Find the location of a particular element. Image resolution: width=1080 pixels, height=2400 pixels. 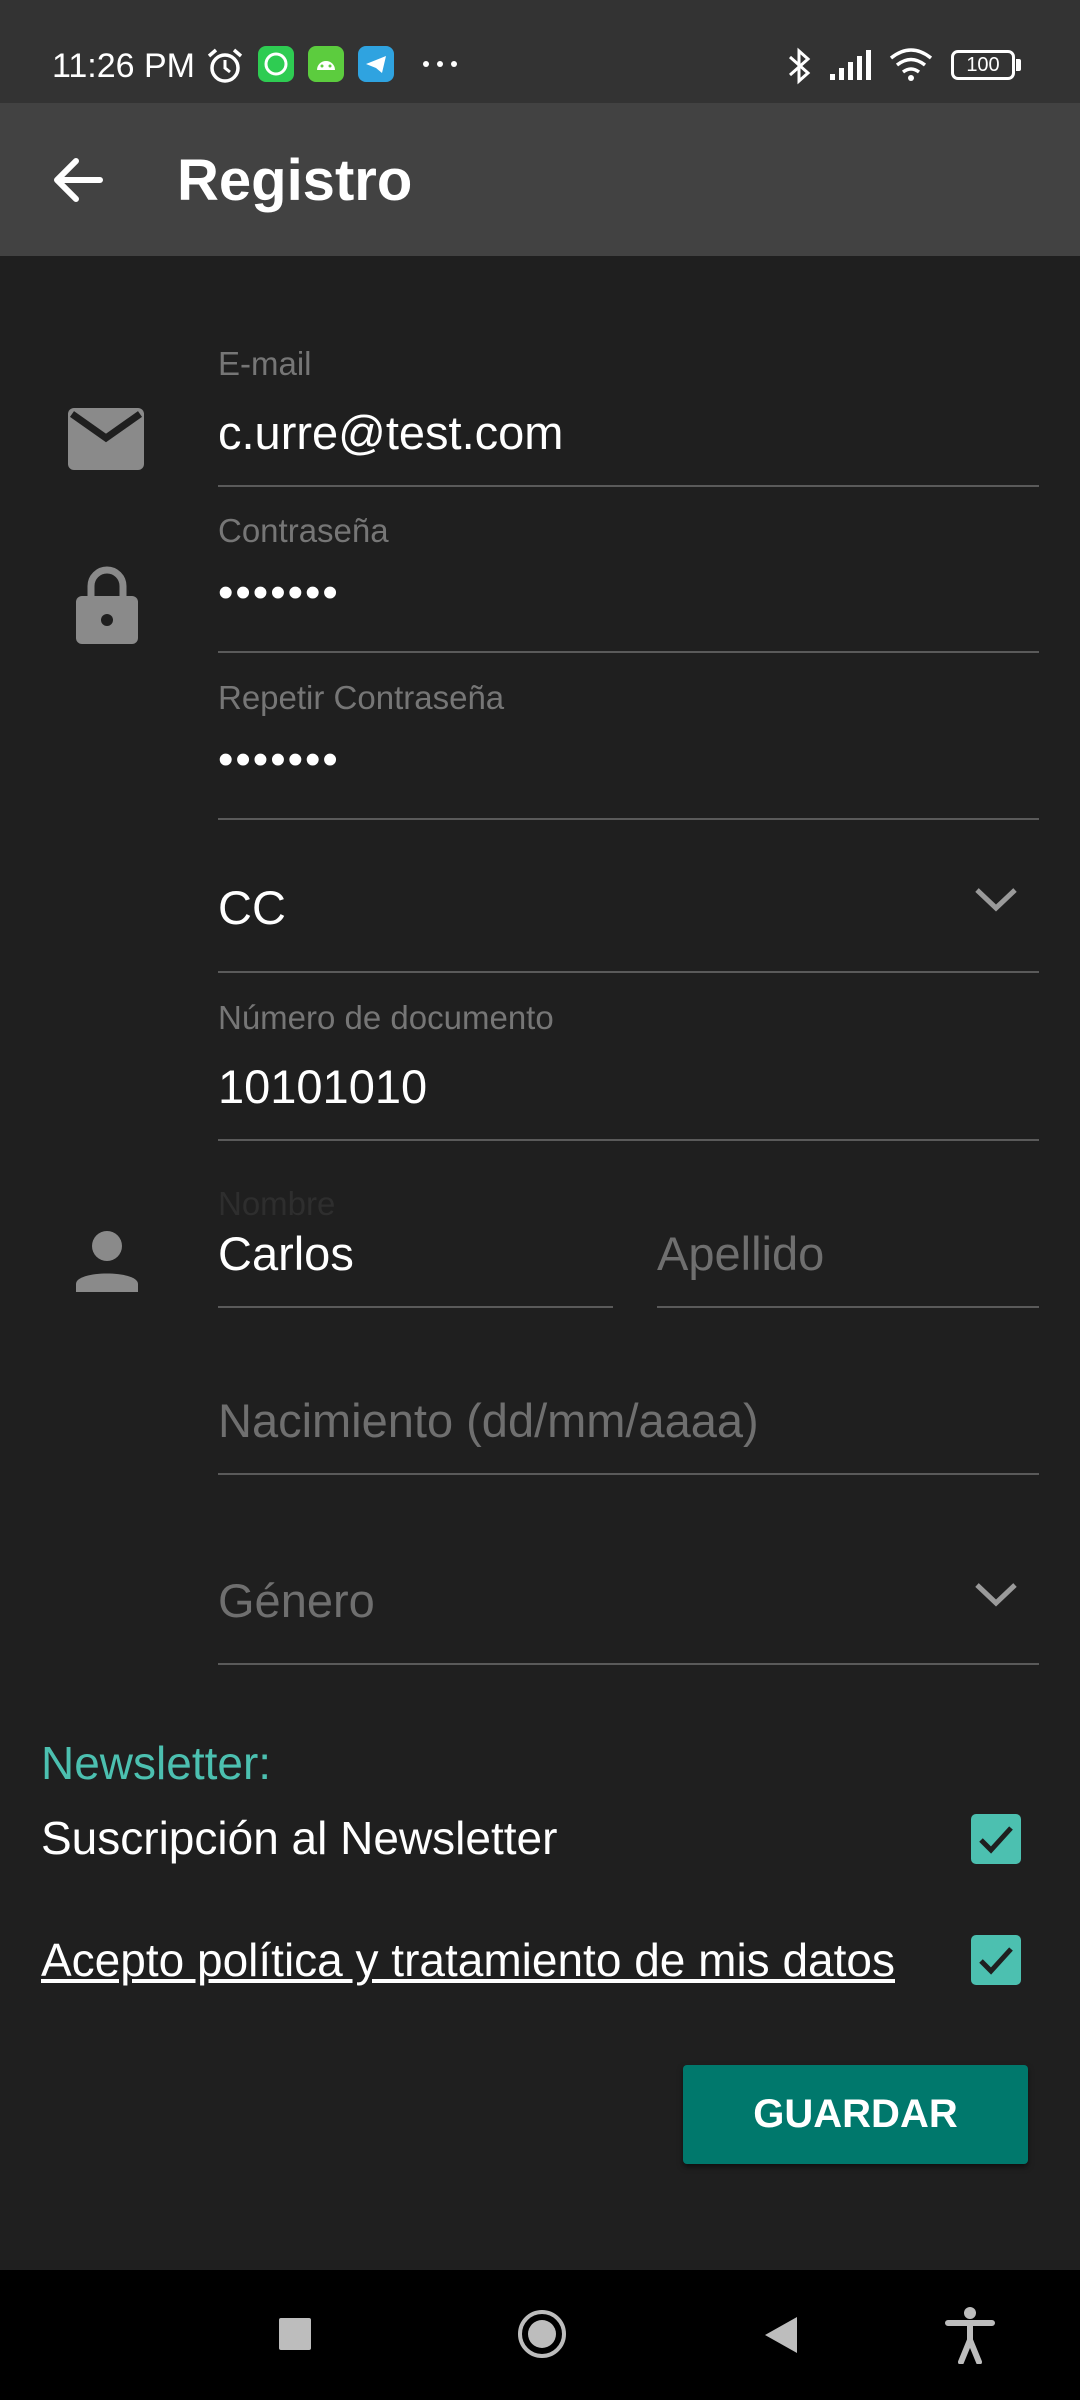

back-triangle-icon is located at coordinates (781, 2335).